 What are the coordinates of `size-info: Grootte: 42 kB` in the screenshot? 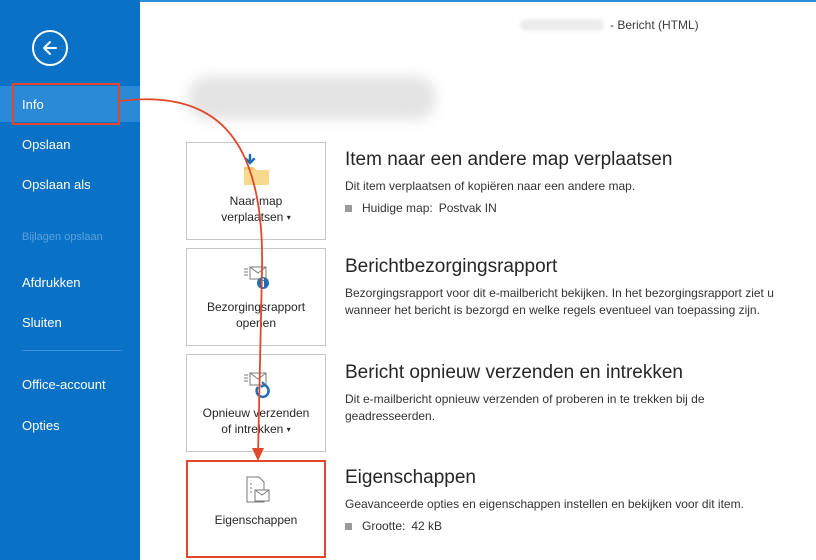 It's located at (565, 526).